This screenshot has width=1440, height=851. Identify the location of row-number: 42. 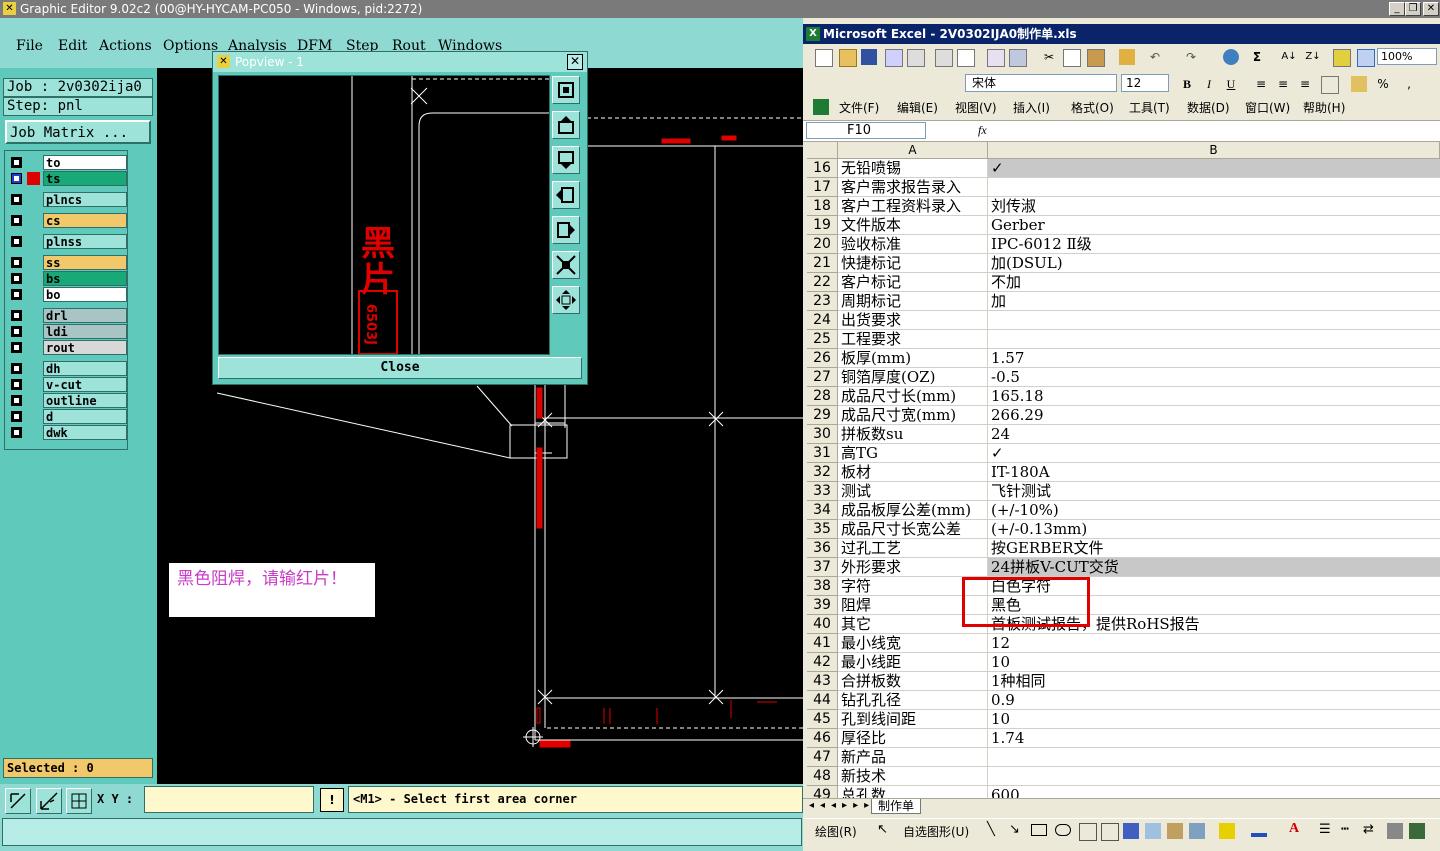
(822, 662).